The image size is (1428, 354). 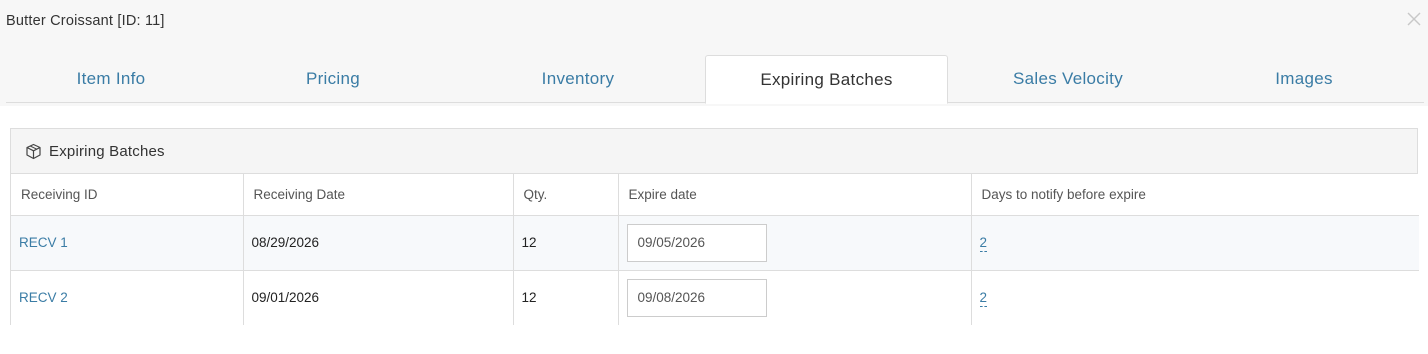 What do you see at coordinates (333, 79) in the screenshot?
I see `tab-pricing: Pricing` at bounding box center [333, 79].